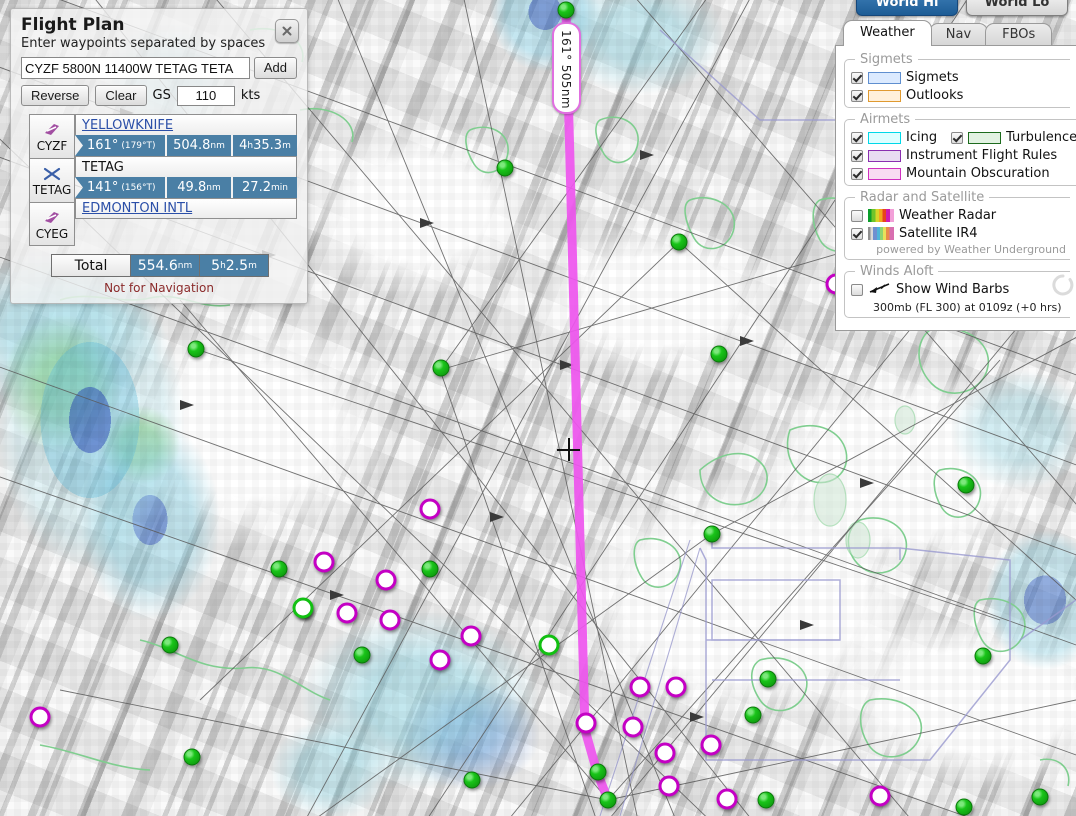  I want to click on clear-button: Clear, so click(121, 95).